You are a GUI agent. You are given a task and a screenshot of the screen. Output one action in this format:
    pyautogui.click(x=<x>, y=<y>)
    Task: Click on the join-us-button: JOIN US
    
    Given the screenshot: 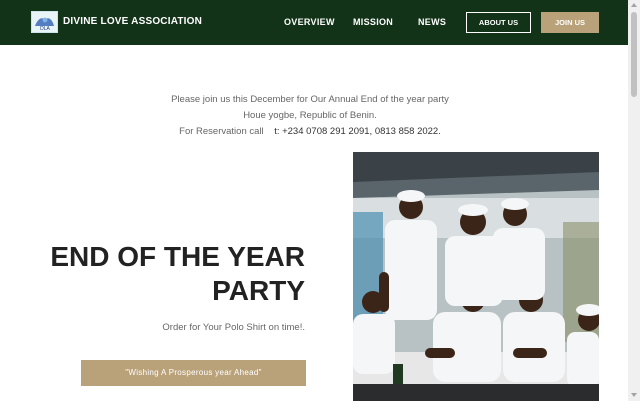 What is the action you would take?
    pyautogui.click(x=570, y=22)
    